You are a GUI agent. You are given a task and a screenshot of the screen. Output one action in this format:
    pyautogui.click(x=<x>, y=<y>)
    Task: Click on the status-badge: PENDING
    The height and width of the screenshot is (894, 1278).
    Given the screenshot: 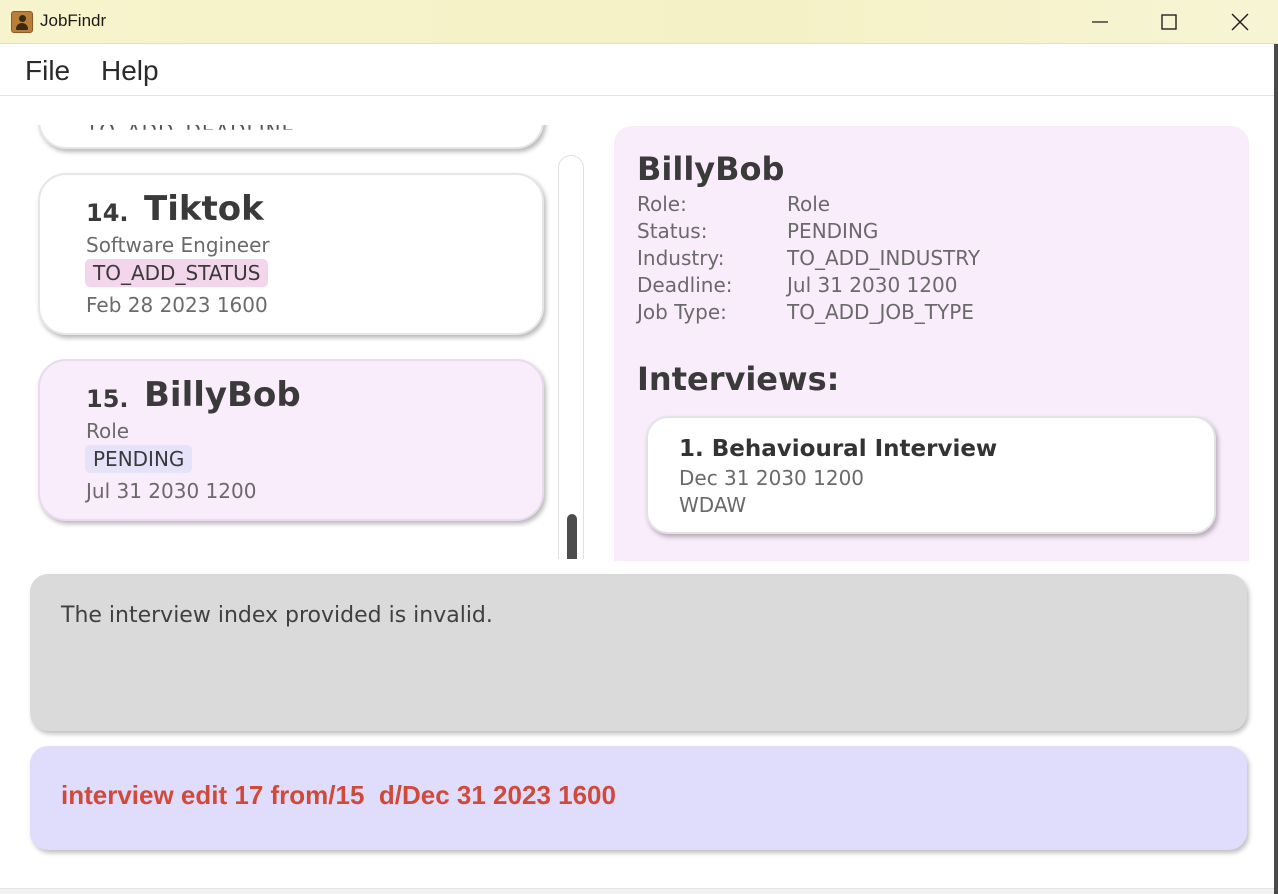 What is the action you would take?
    pyautogui.click(x=139, y=459)
    